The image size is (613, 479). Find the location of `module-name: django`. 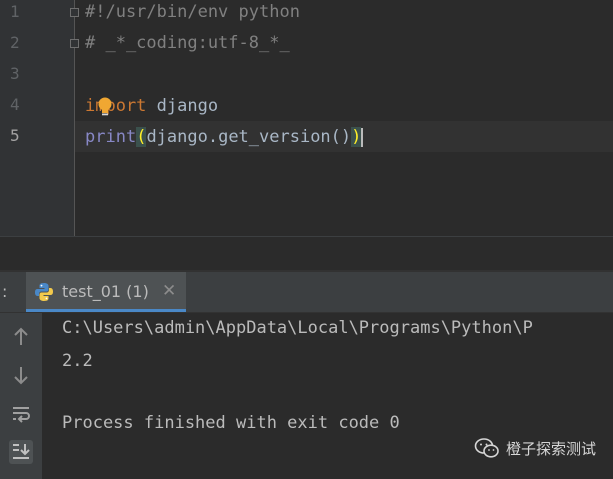

module-name: django is located at coordinates (182, 106).